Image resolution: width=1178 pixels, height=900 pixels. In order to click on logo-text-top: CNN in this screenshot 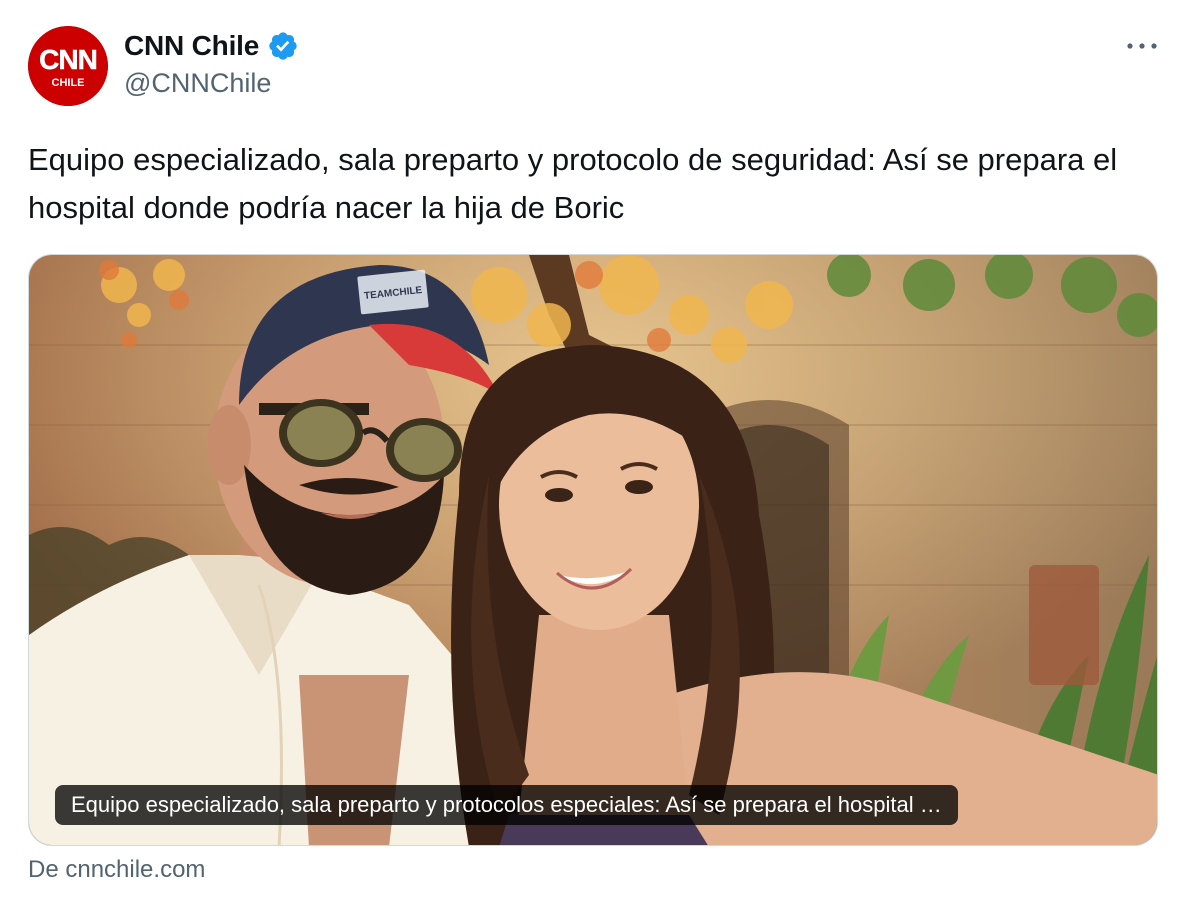, I will do `click(68, 59)`.